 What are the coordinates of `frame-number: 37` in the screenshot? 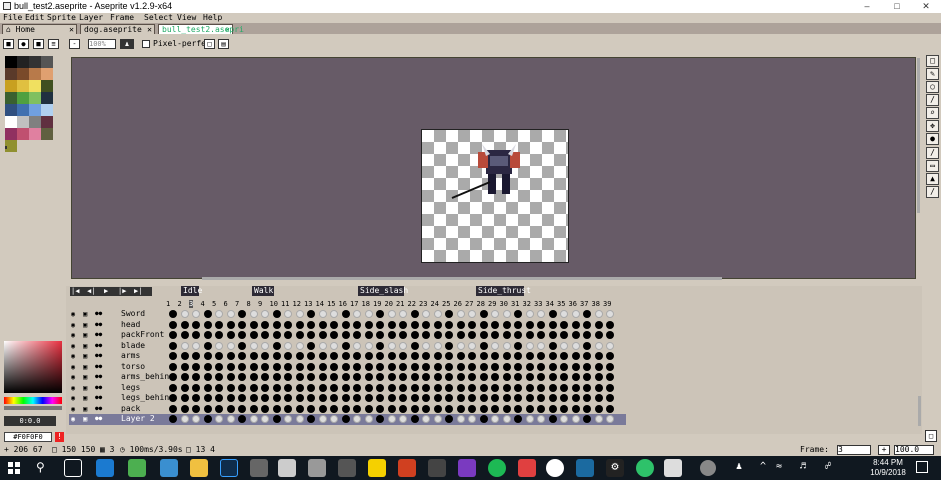 It's located at (584, 304).